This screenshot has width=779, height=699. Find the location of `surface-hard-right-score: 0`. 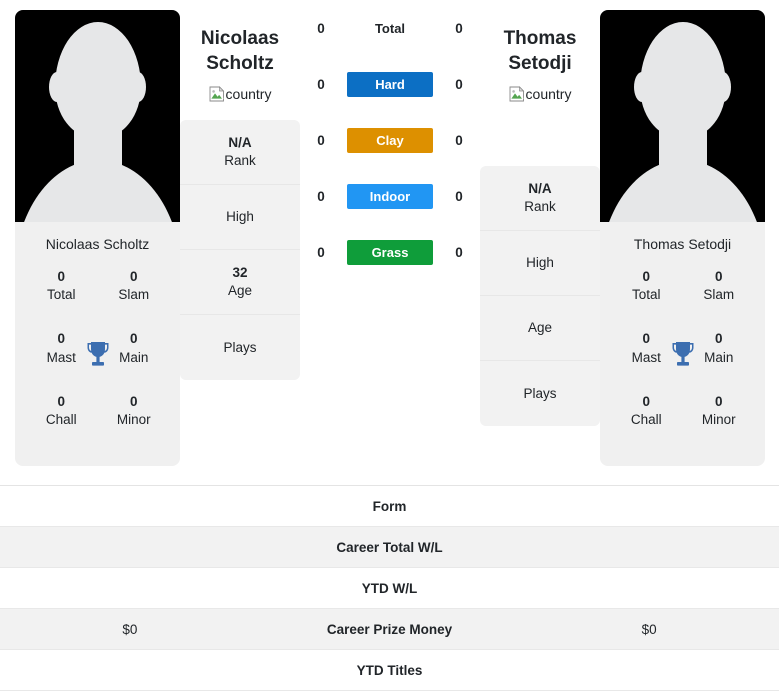

surface-hard-right-score: 0 is located at coordinates (459, 84).